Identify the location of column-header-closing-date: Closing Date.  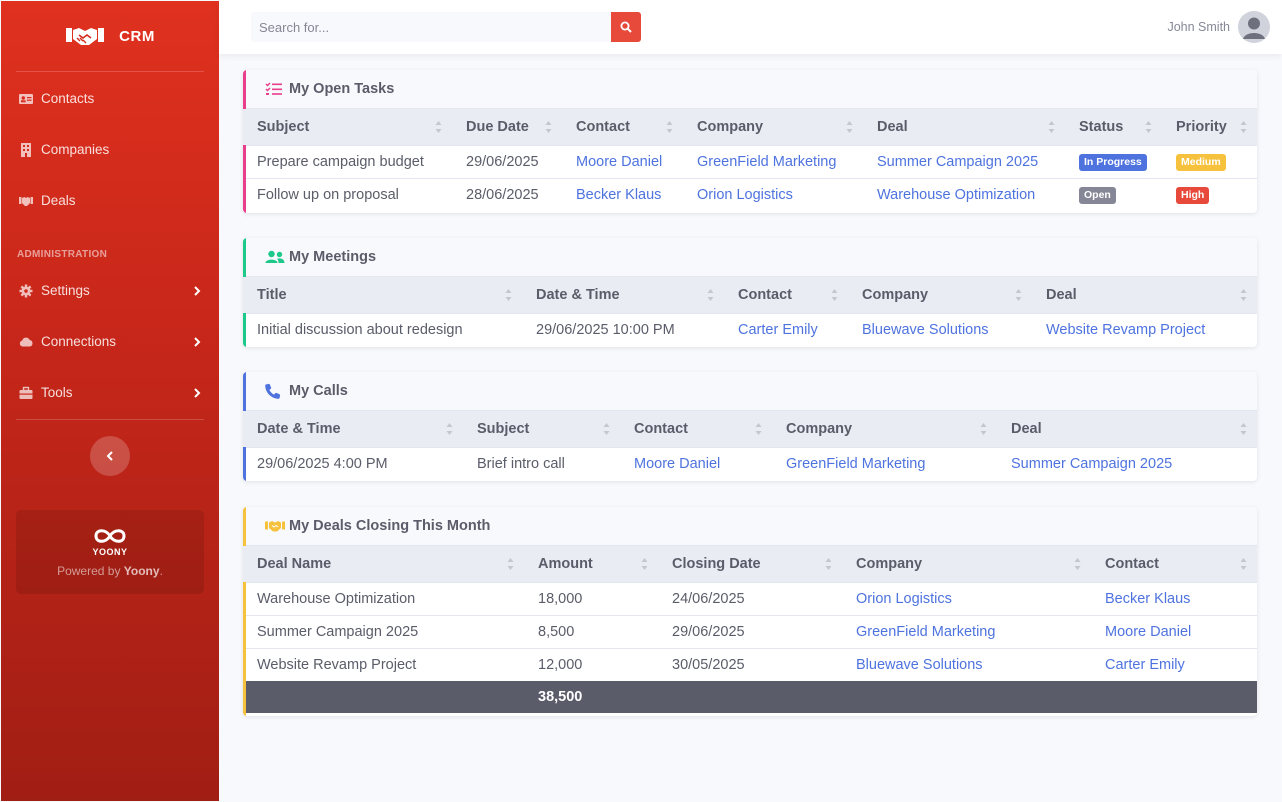
(750, 564).